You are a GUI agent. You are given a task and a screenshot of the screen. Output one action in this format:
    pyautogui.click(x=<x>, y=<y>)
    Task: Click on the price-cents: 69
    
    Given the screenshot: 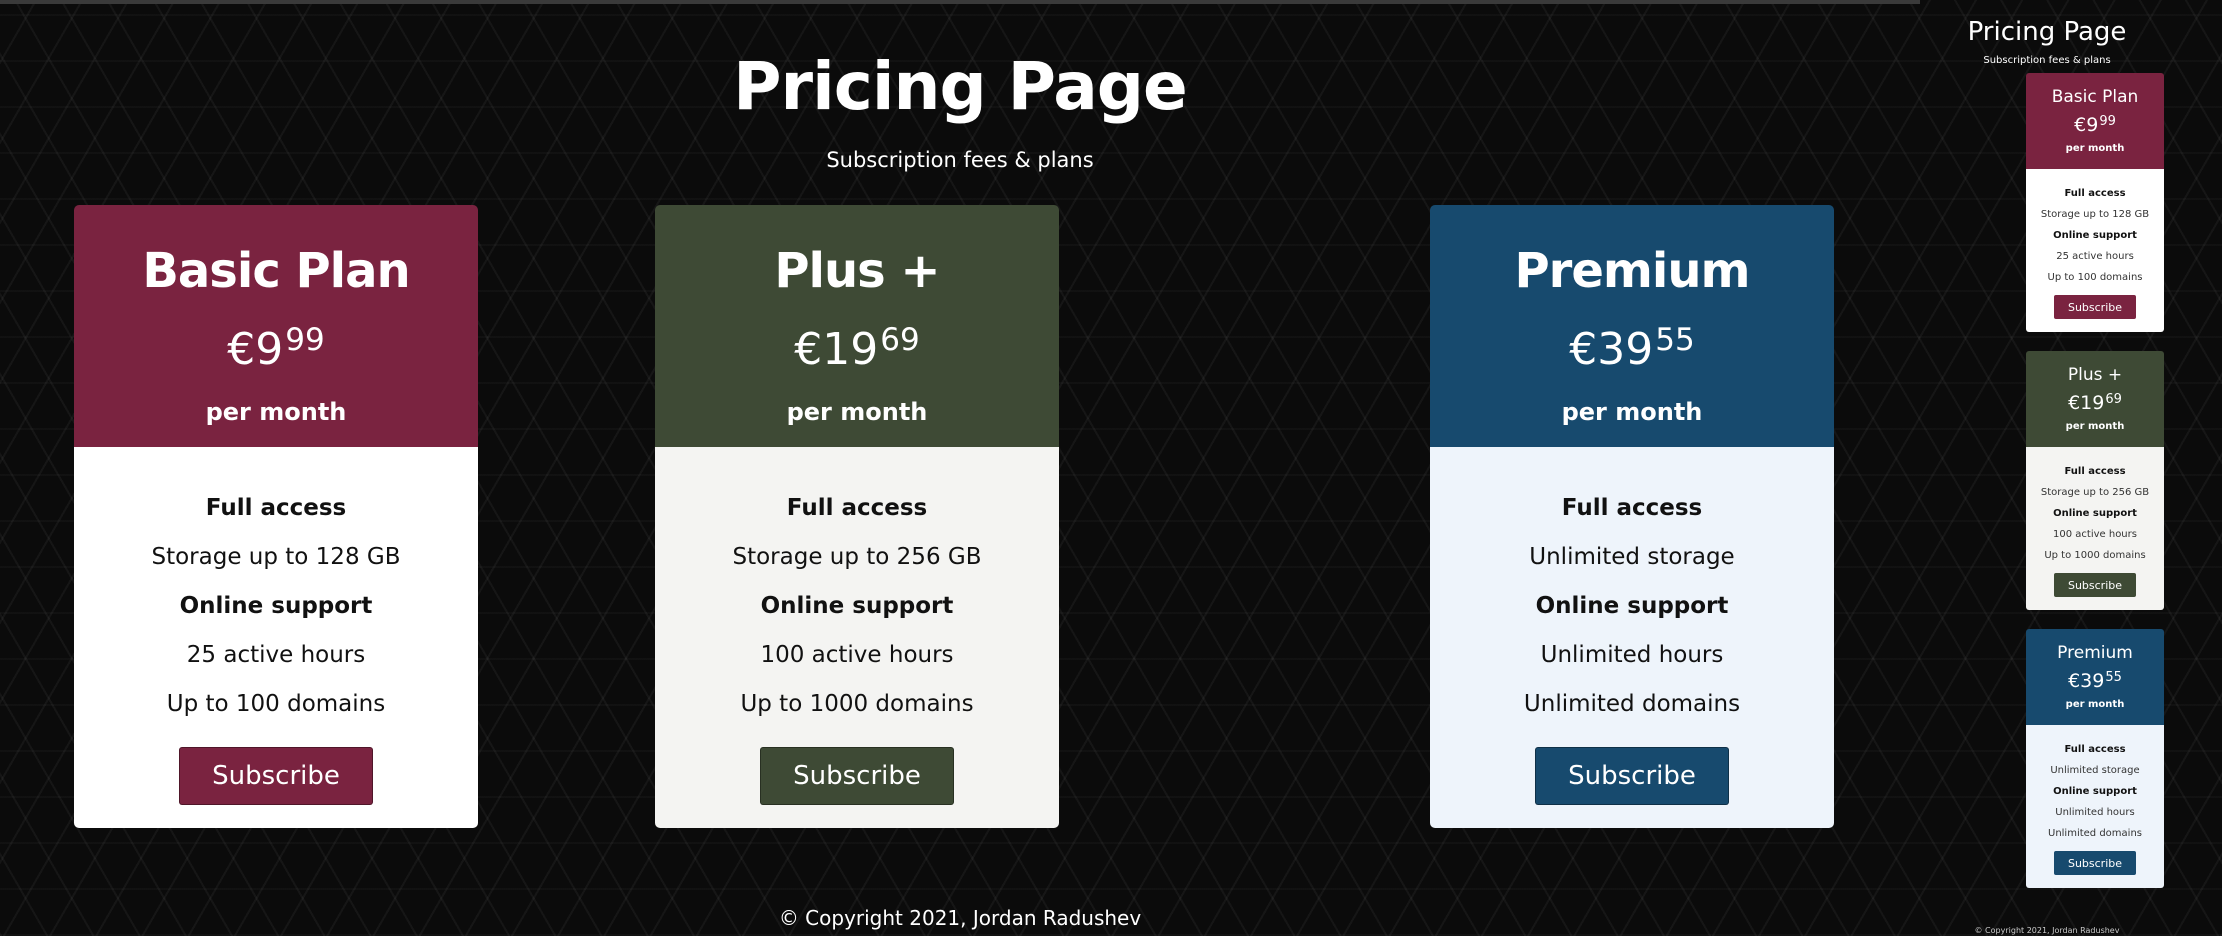 What is the action you would take?
    pyautogui.click(x=900, y=340)
    